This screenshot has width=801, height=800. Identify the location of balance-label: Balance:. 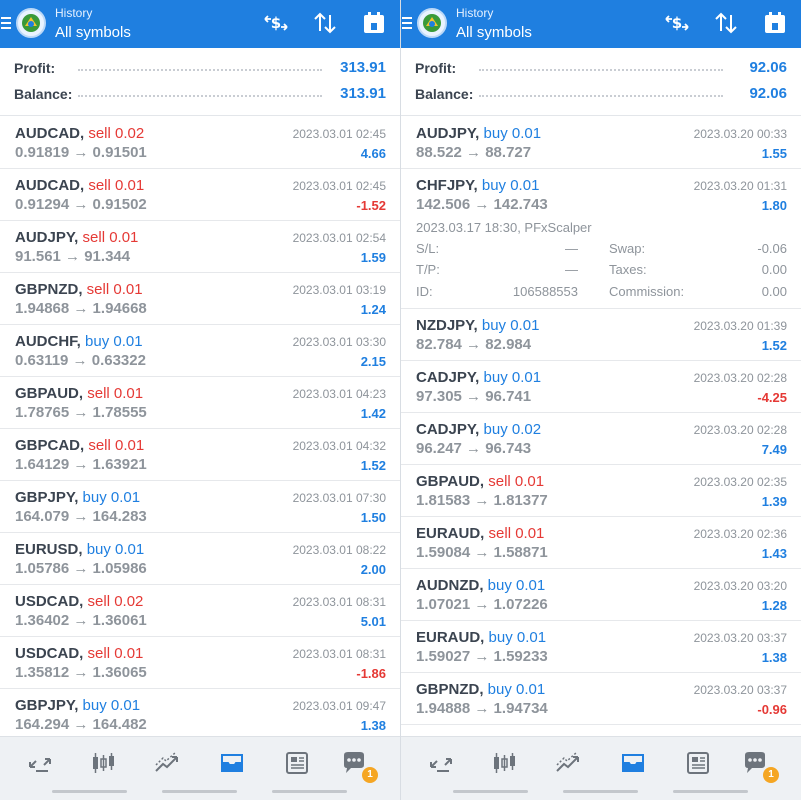
(447, 94).